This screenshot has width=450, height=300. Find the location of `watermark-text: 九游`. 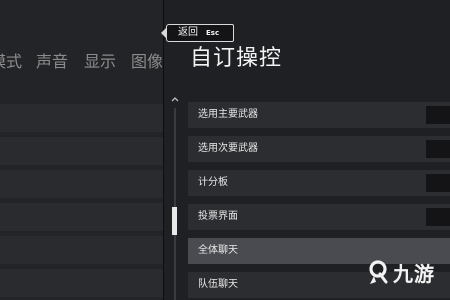

watermark-text: 九游 is located at coordinates (414, 274).